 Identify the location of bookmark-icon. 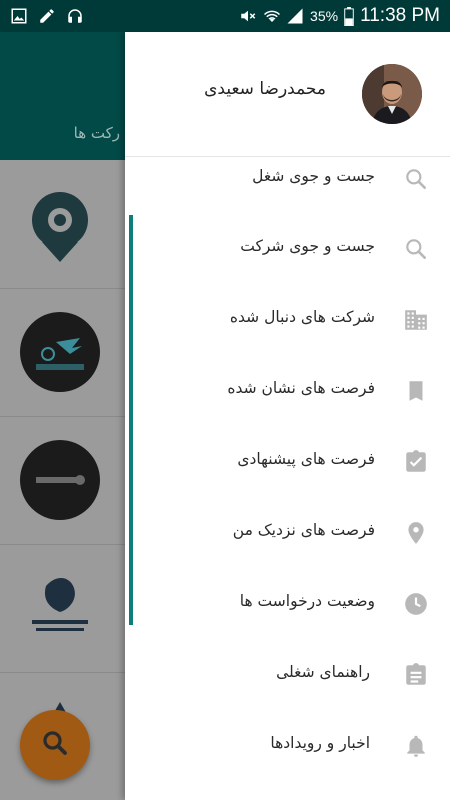
(416, 391).